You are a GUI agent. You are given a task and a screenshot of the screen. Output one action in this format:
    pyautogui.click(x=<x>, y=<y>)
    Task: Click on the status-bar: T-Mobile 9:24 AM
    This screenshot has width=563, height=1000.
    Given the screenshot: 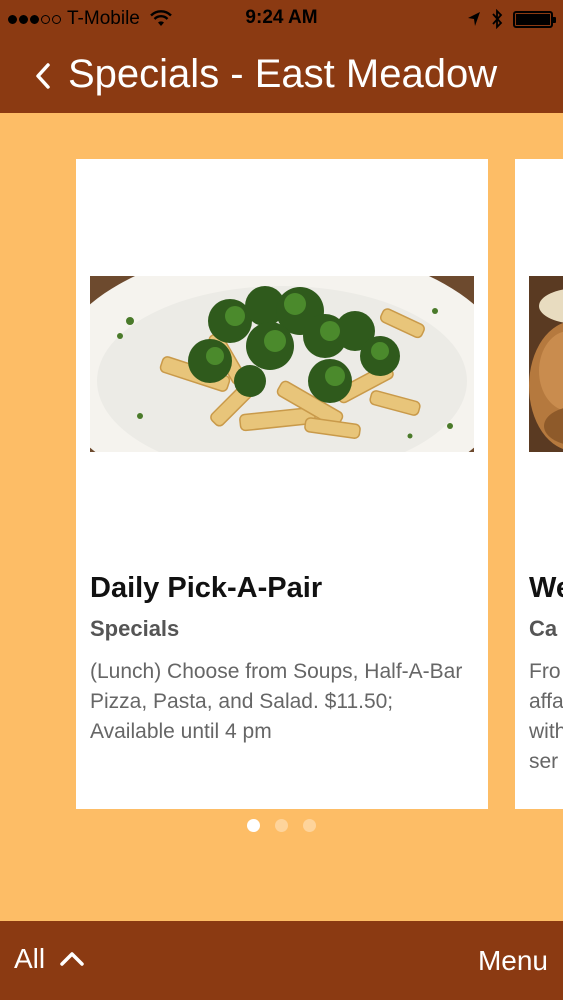 What is the action you would take?
    pyautogui.click(x=281, y=19)
    